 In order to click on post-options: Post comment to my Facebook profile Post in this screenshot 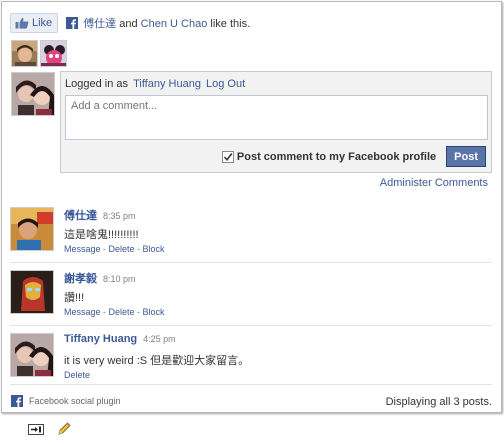, I will do `click(353, 156)`.